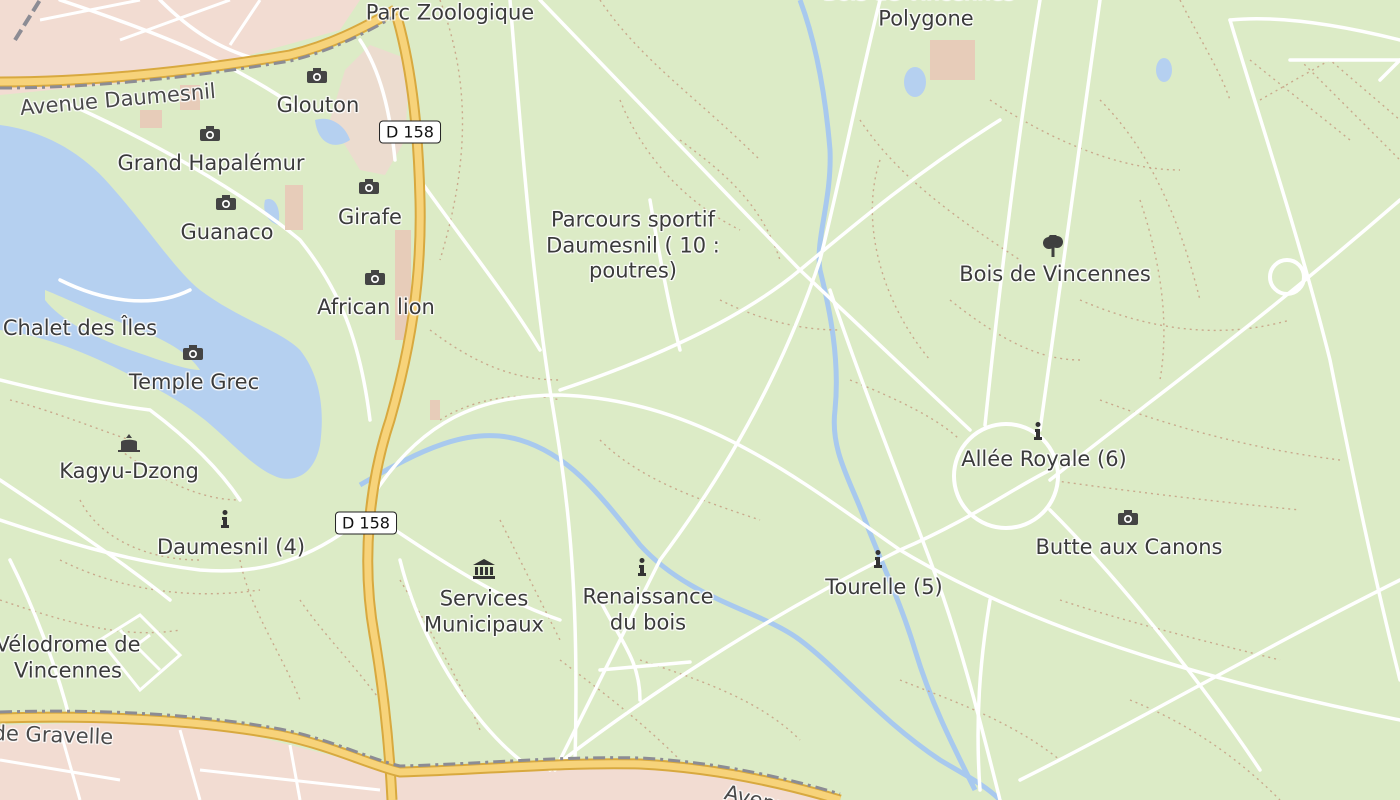 The width and height of the screenshot is (1400, 800). Describe the element at coordinates (1053, 246) in the screenshot. I see `tree-icon` at that location.